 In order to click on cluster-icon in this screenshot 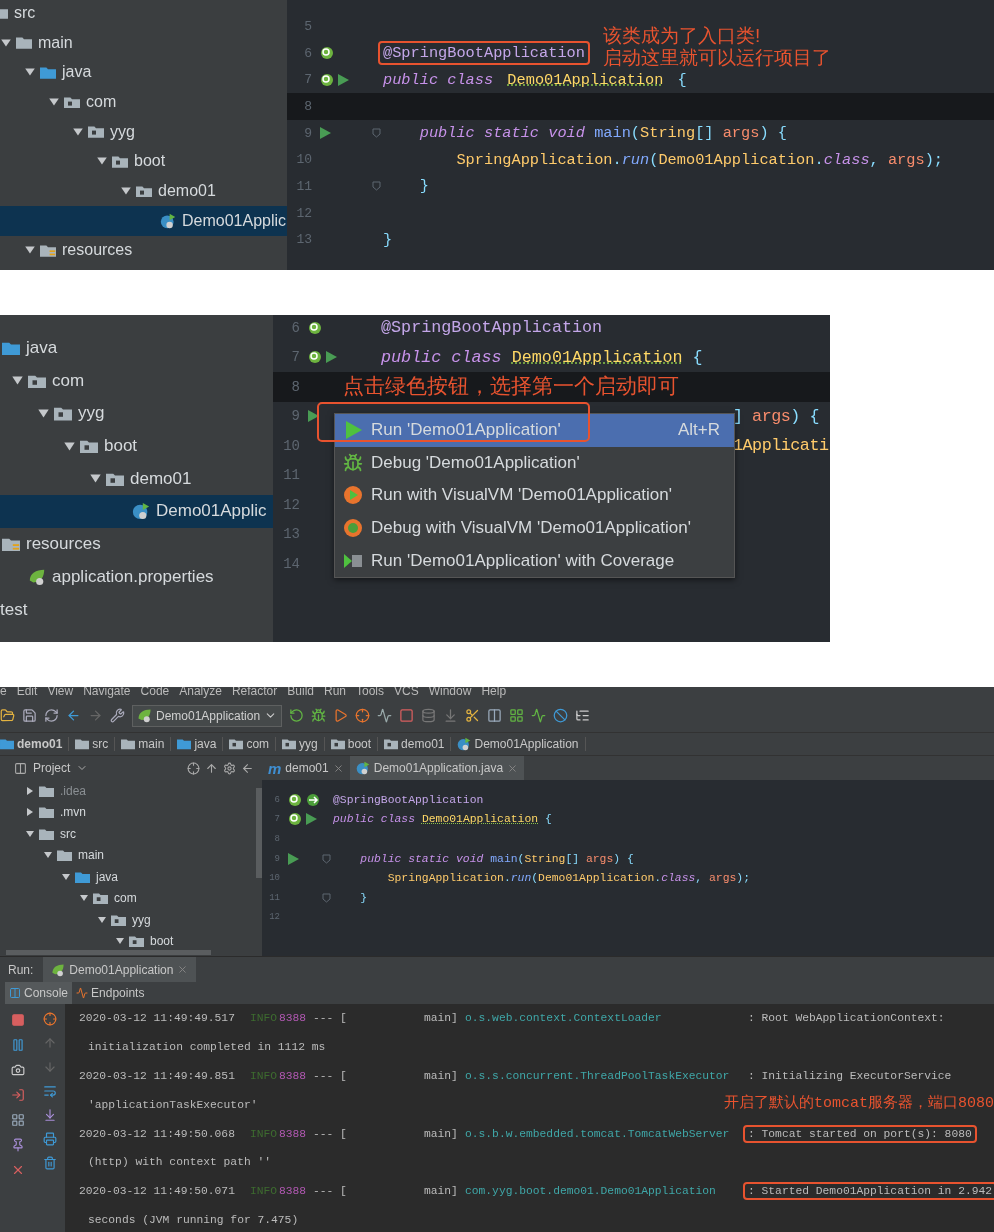, I will do `click(50, 1019)`.